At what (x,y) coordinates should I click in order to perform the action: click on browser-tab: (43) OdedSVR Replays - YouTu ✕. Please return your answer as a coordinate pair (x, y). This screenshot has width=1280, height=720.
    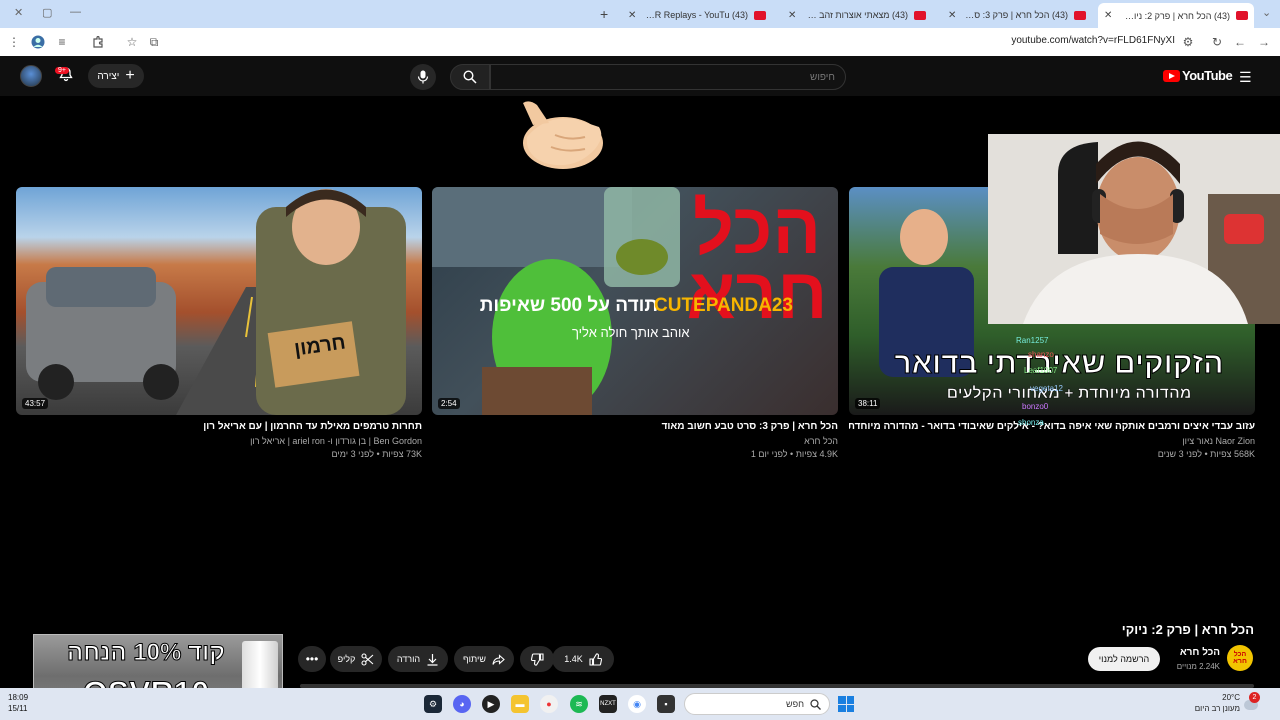
    Looking at the image, I should click on (697, 15).